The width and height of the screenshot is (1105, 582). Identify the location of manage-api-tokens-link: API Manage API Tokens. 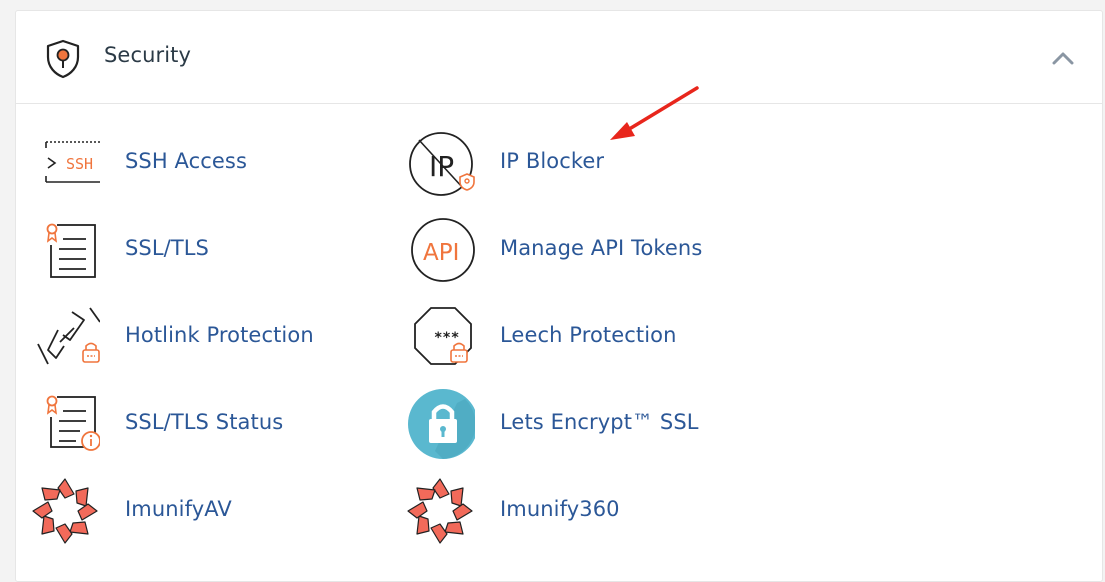
(555, 250).